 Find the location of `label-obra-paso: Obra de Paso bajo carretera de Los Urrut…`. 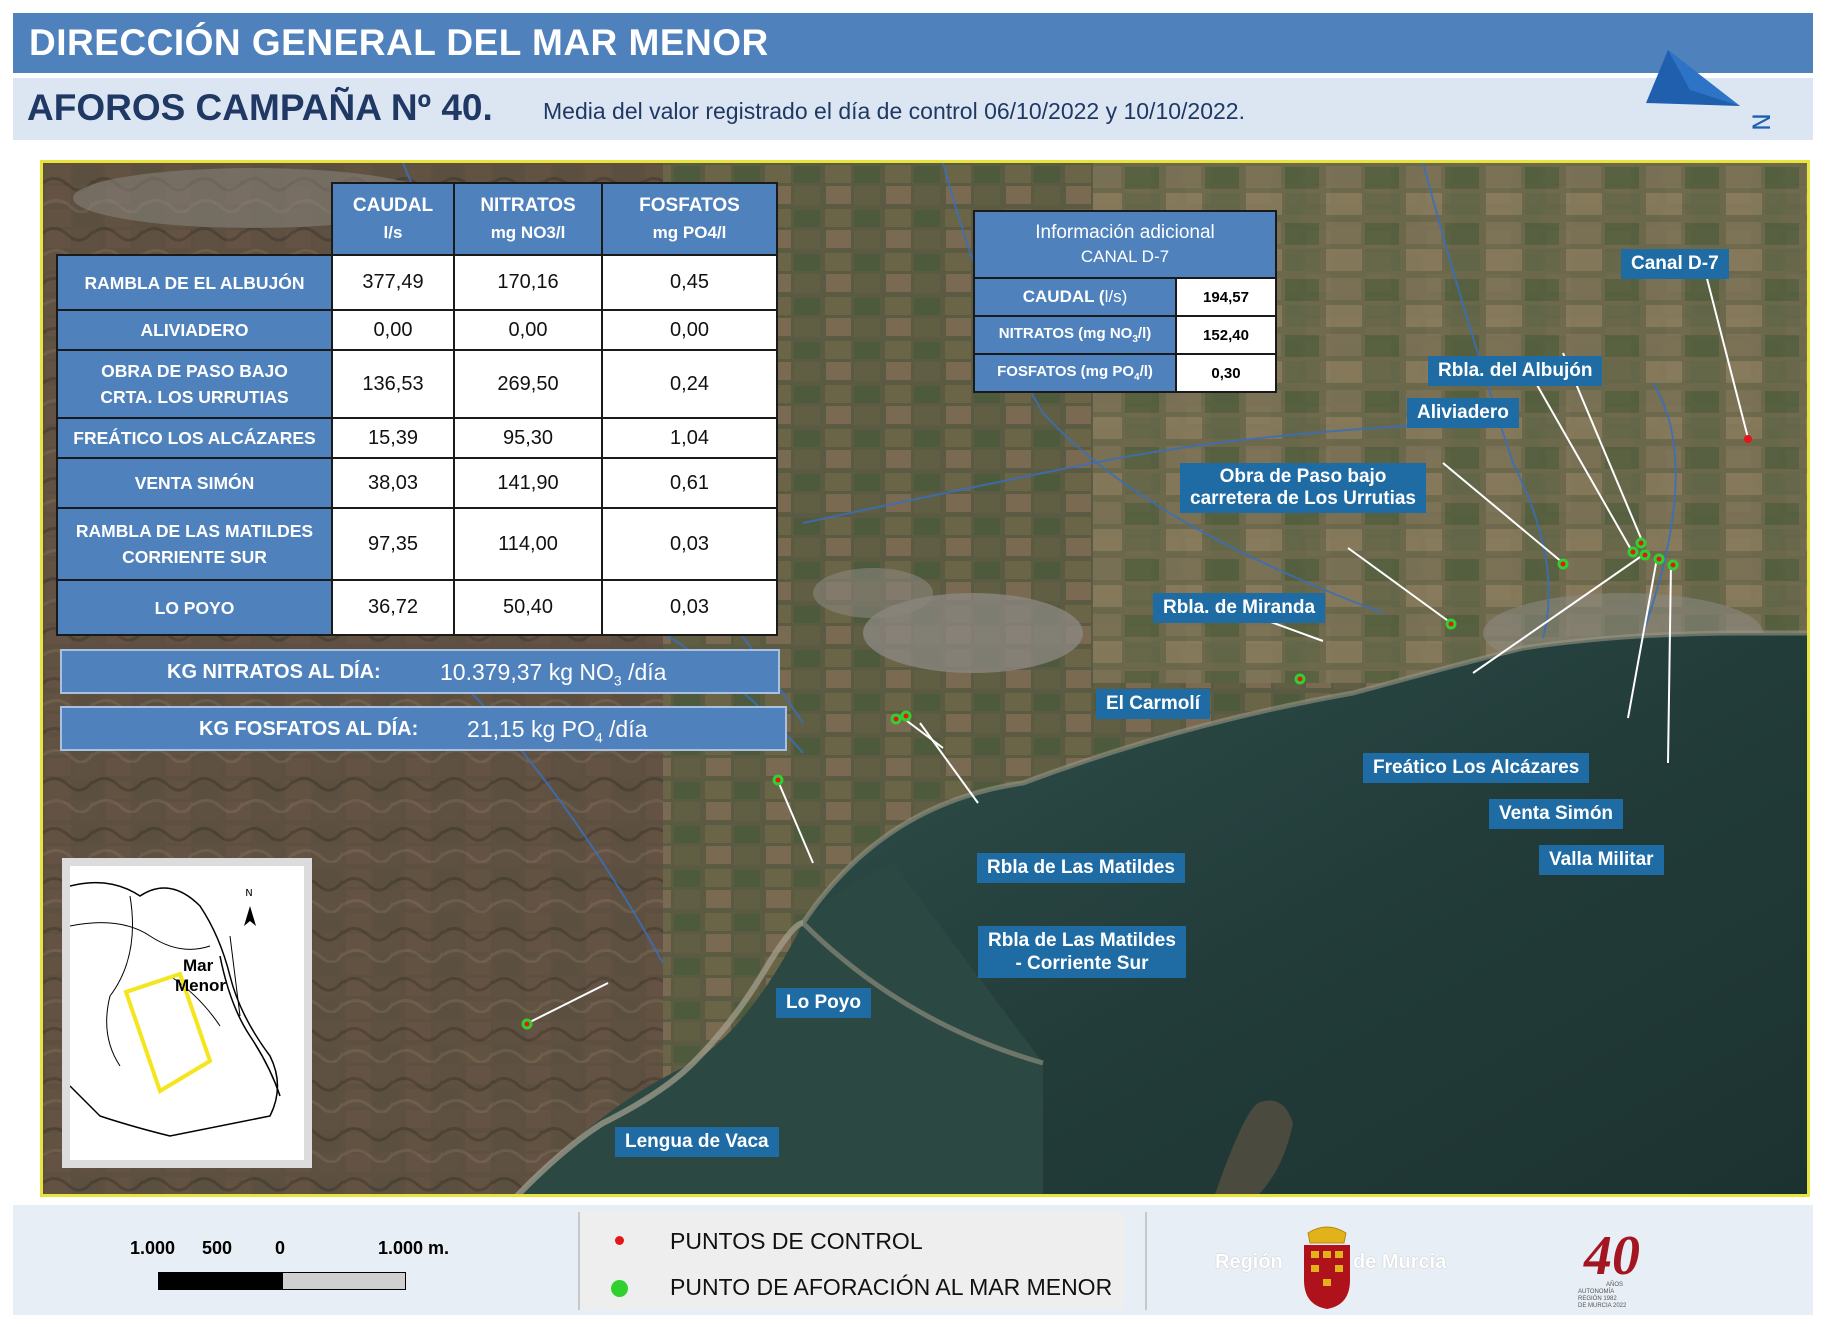

label-obra-paso: Obra de Paso bajo carretera de Los Urrut… is located at coordinates (1303, 488).